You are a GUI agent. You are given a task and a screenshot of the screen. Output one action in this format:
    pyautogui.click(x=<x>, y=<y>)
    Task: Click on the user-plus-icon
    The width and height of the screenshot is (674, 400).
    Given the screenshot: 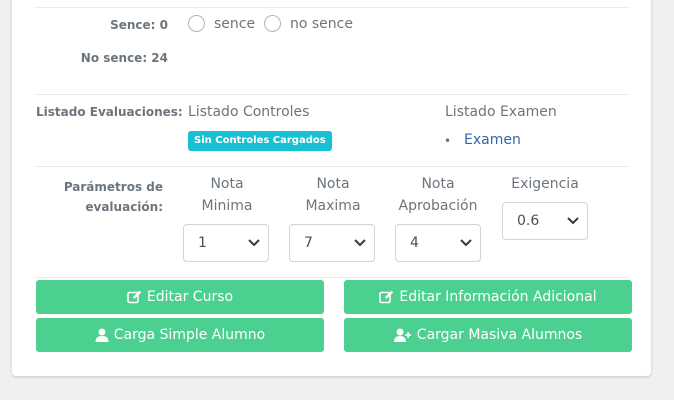 What is the action you would take?
    pyautogui.click(x=402, y=335)
    